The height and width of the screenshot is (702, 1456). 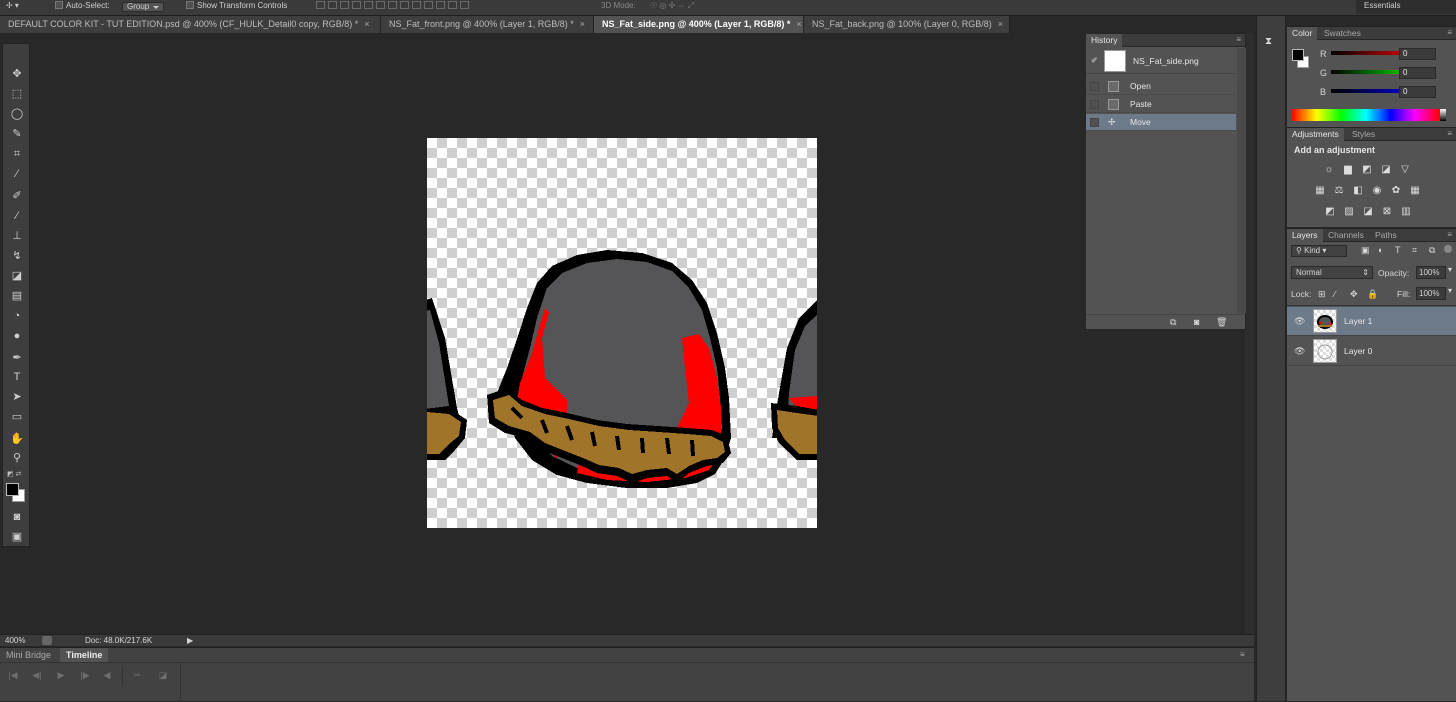 What do you see at coordinates (1319, 251) in the screenshot?
I see `layer-filter-dropdown: ⚲ Kind ▾` at bounding box center [1319, 251].